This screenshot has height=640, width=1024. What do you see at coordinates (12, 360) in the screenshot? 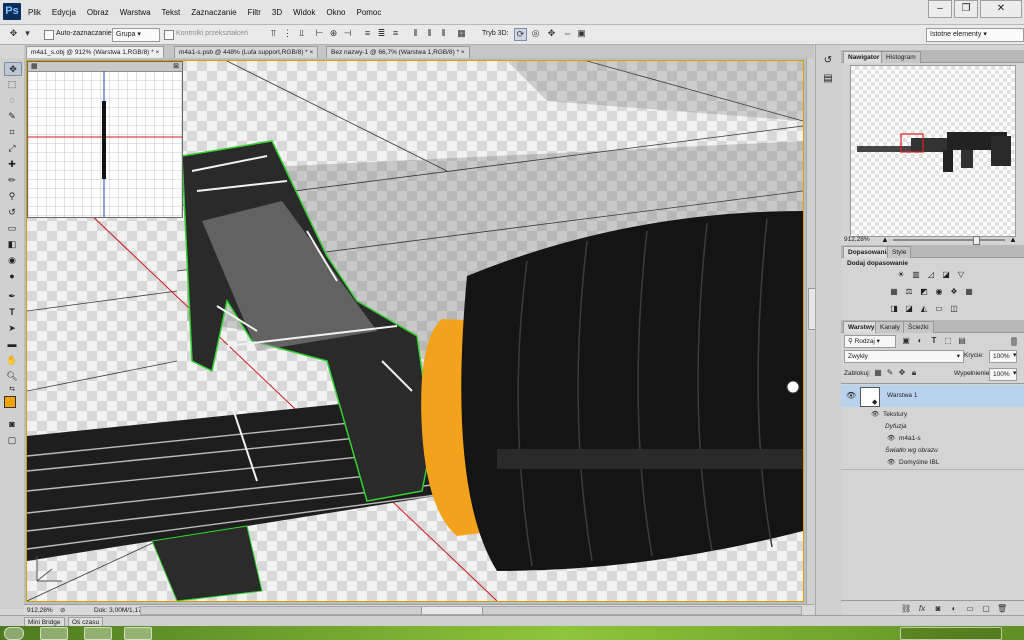
I see `hand-tool-icon: ✋` at bounding box center [12, 360].